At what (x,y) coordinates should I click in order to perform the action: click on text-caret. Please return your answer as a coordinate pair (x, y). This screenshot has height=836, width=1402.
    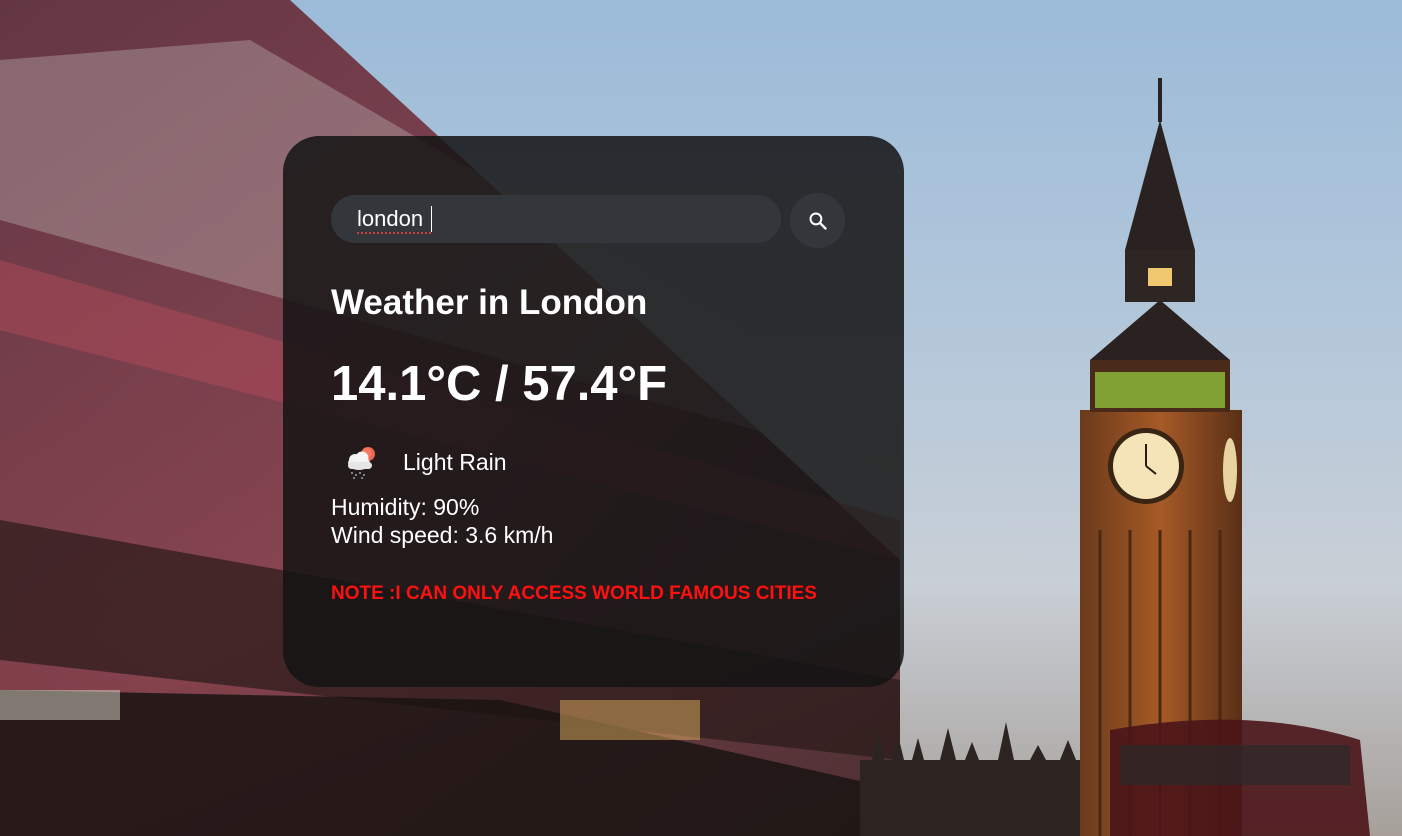
    Looking at the image, I should click on (431, 219).